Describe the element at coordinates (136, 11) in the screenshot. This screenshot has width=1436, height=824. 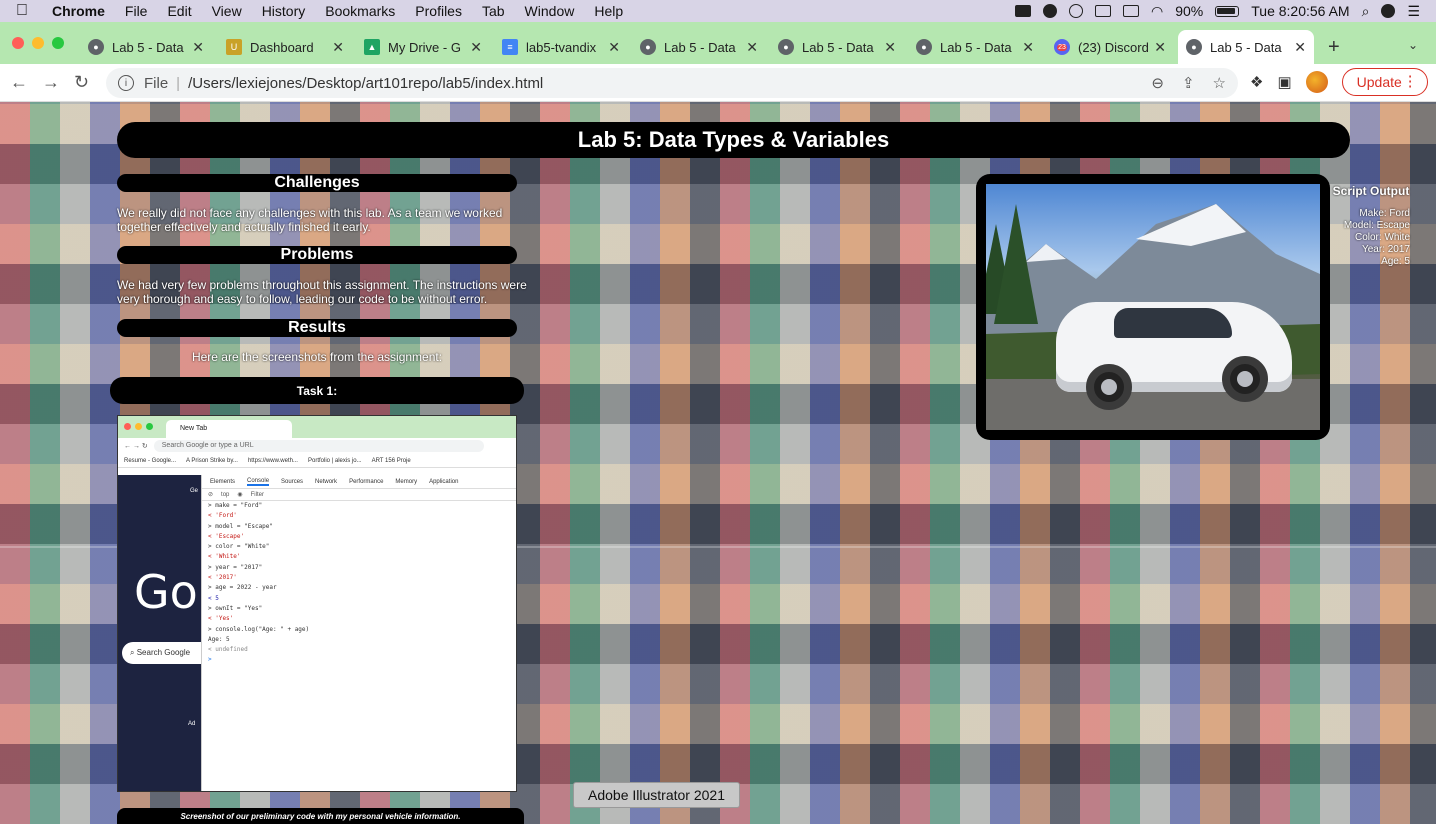
I see `menu-file: File` at that location.